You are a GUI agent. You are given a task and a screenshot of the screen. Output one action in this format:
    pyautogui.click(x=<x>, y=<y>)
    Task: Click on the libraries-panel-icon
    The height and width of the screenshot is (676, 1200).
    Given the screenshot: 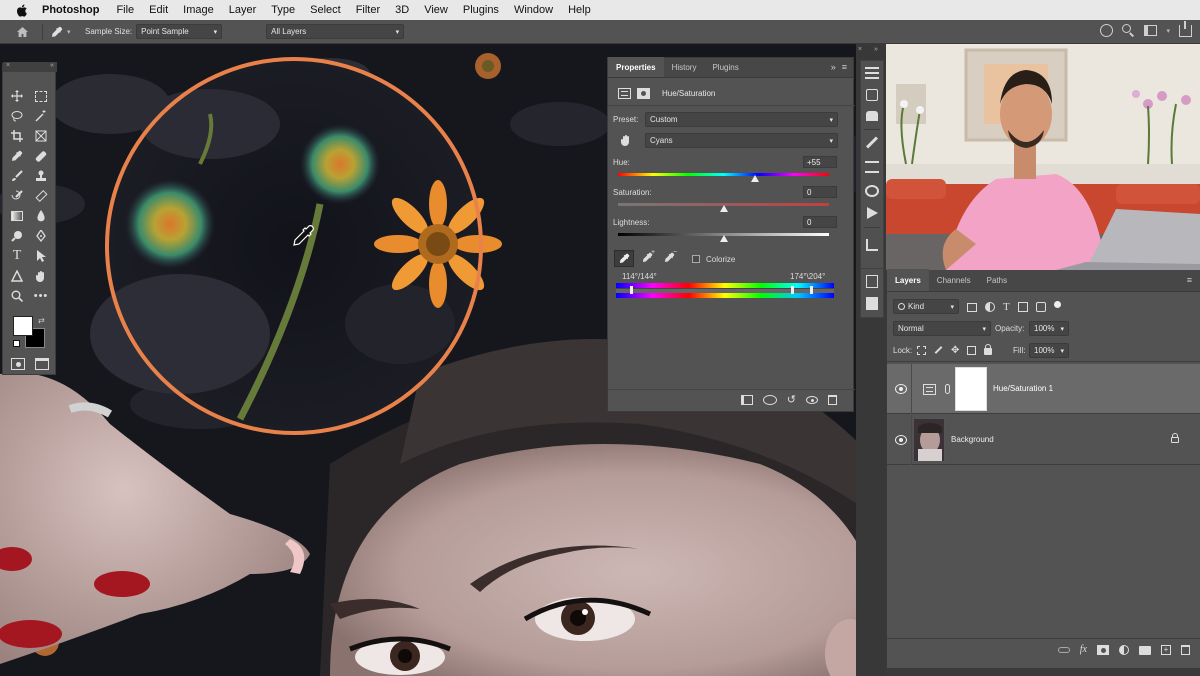 What is the action you would take?
    pyautogui.click(x=872, y=281)
    